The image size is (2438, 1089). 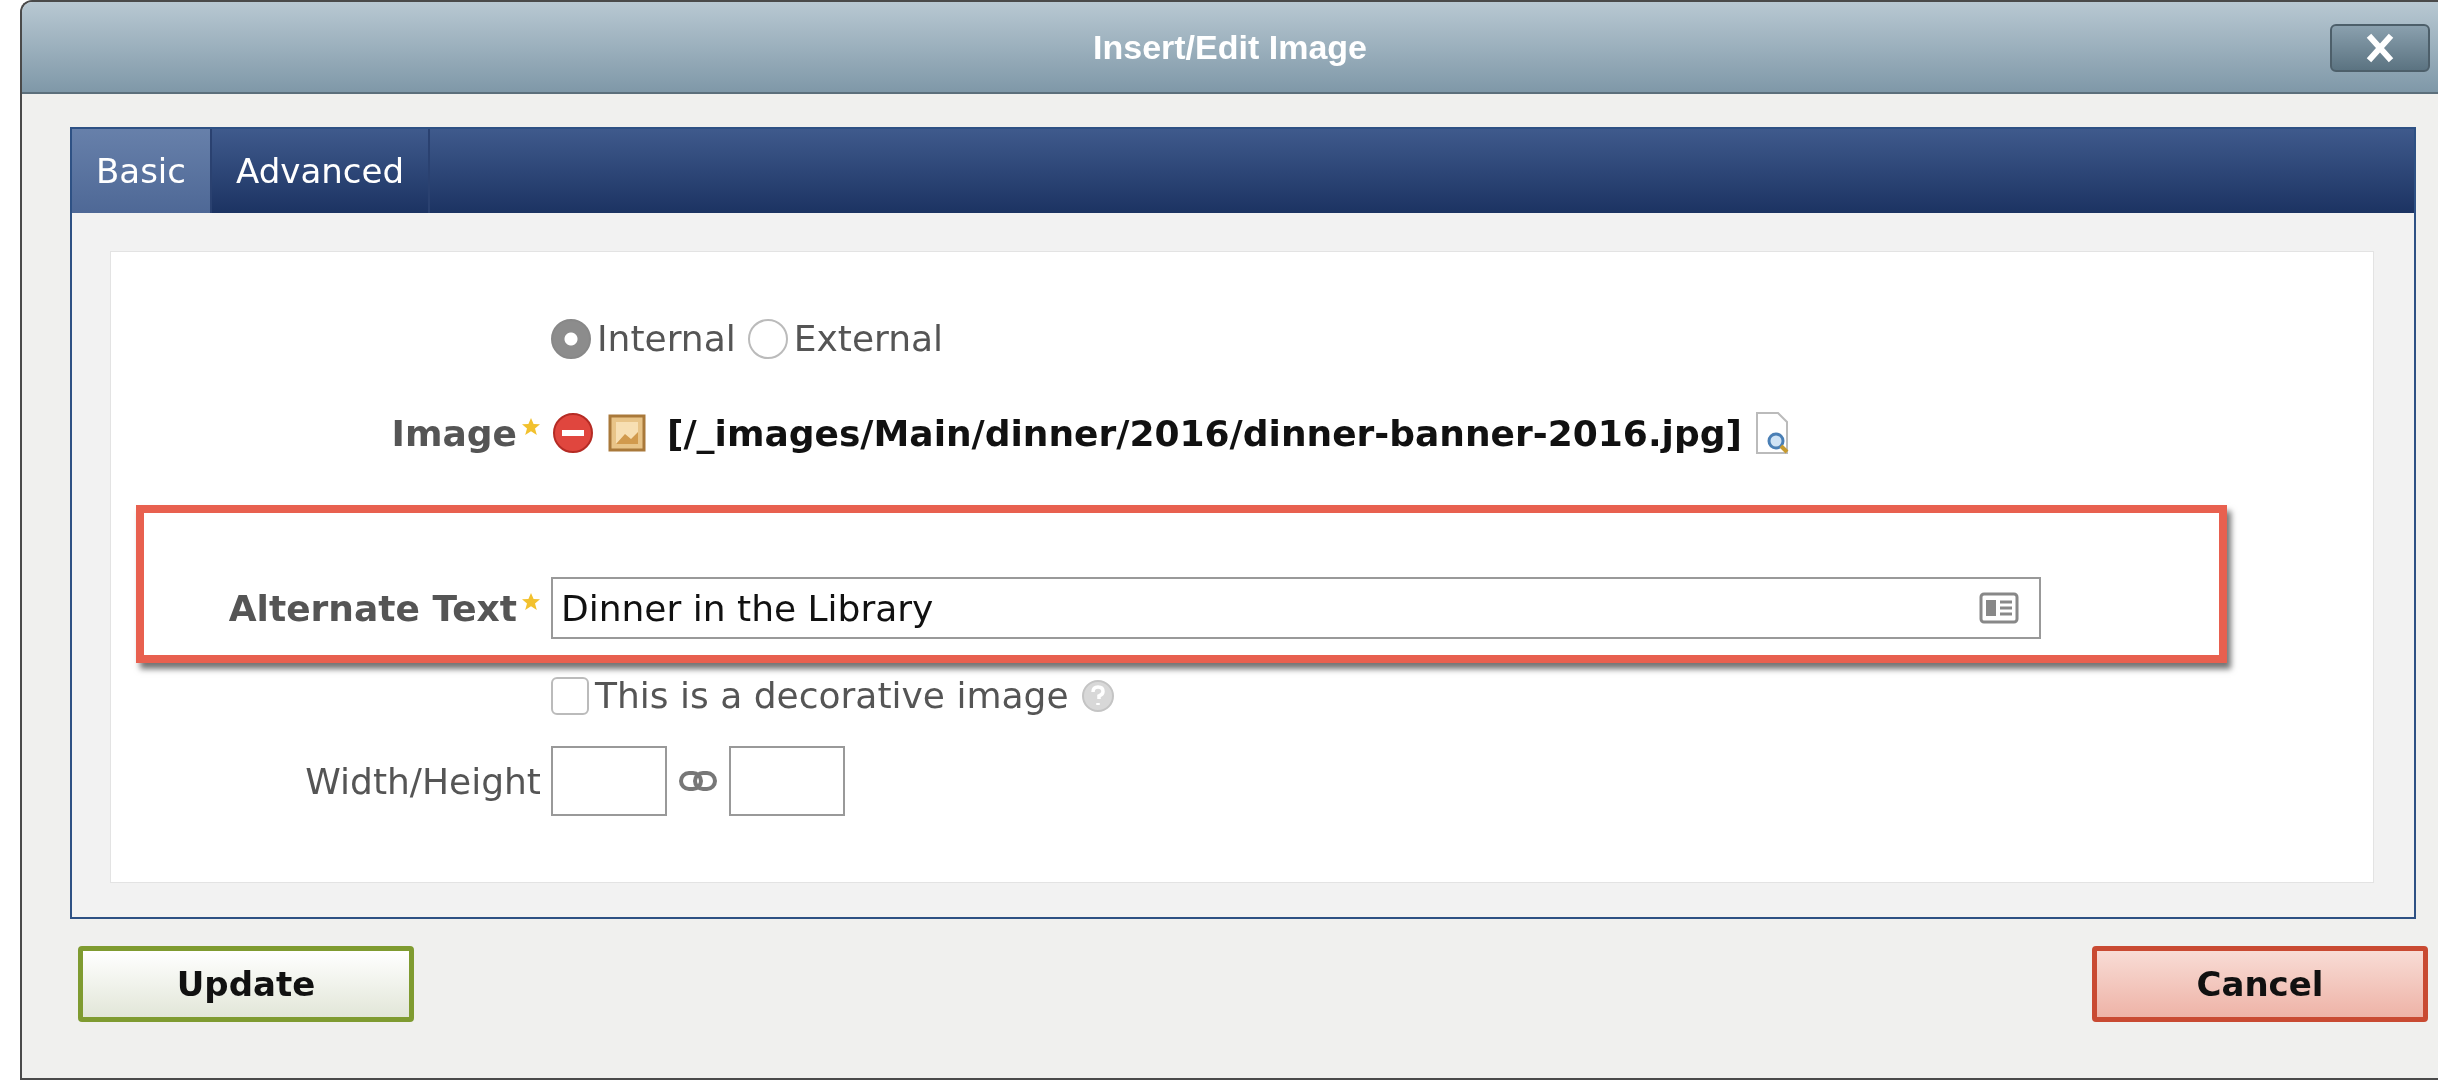 What do you see at coordinates (2380, 48) in the screenshot?
I see `close-button` at bounding box center [2380, 48].